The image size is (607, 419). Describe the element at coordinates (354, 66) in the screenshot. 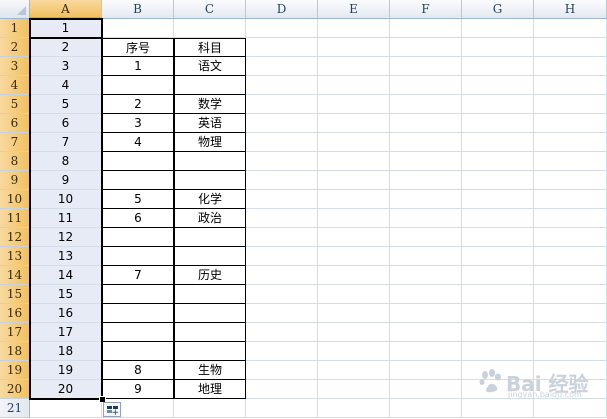

I see `cell-e3` at that location.